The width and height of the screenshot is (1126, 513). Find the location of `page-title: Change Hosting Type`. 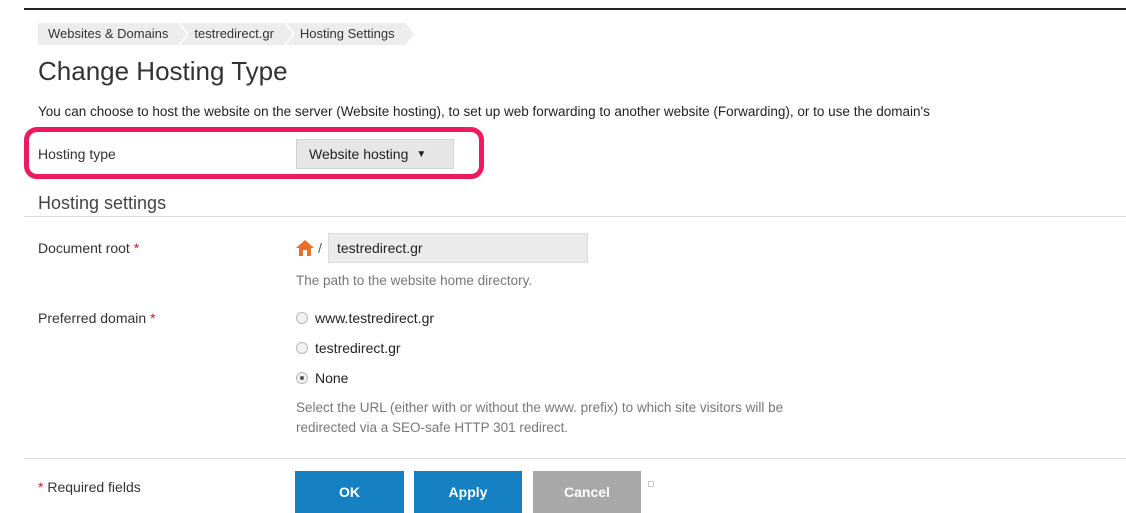

page-title: Change Hosting Type is located at coordinates (163, 71).